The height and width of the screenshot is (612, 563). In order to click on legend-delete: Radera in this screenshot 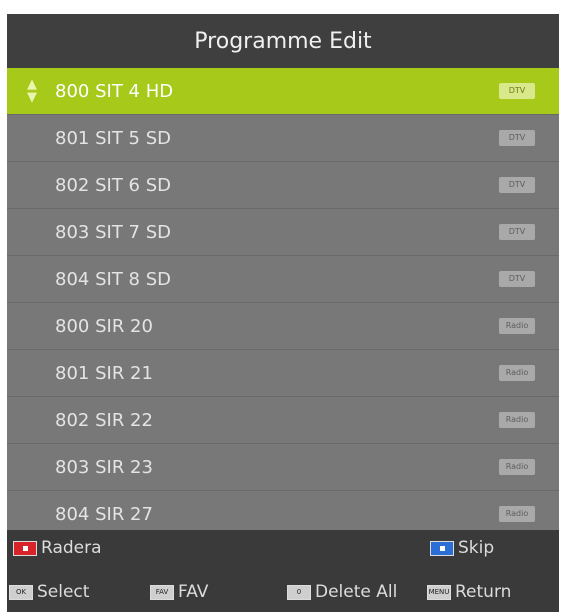, I will do `click(57, 548)`.